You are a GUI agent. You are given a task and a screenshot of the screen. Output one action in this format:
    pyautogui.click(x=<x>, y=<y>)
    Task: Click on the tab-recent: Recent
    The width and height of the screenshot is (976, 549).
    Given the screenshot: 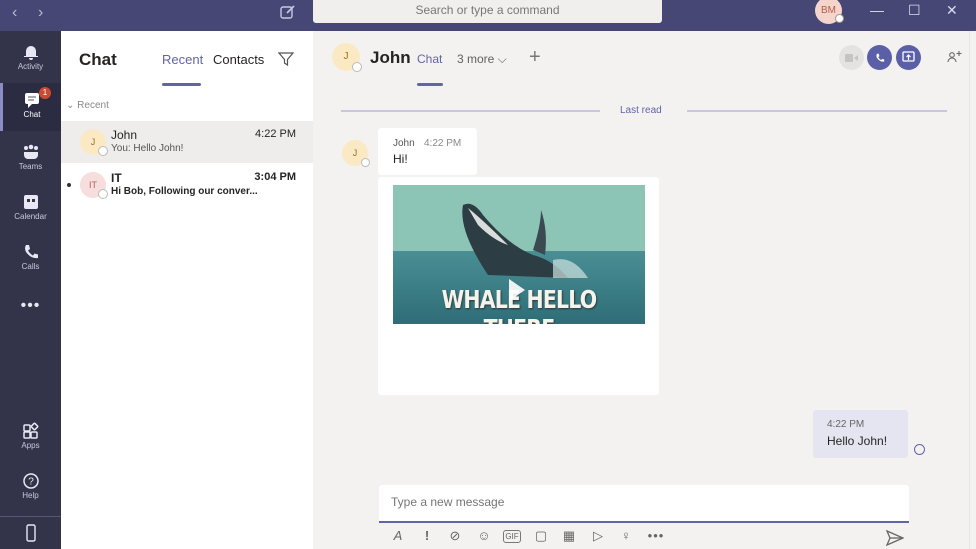 What is the action you would take?
    pyautogui.click(x=182, y=59)
    